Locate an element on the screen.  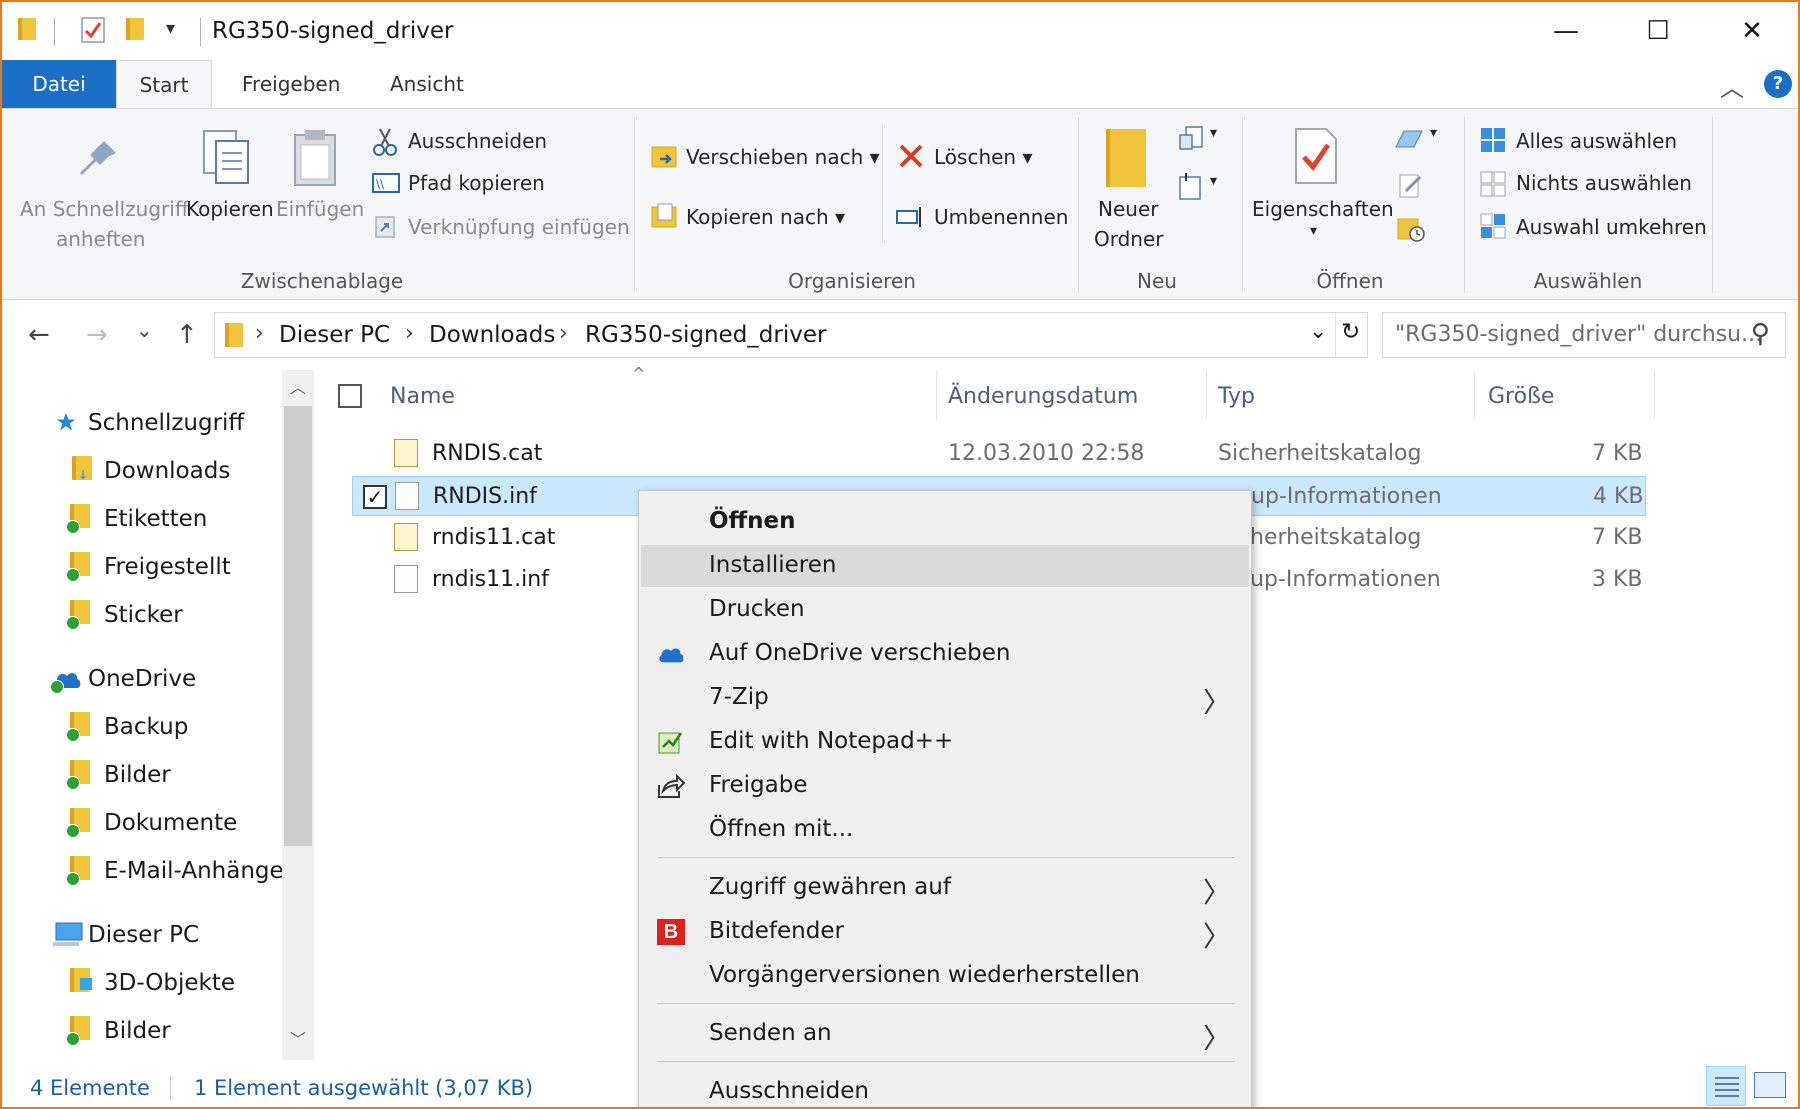
ribbon-collapse-icon: ︿ is located at coordinates (1732, 85).